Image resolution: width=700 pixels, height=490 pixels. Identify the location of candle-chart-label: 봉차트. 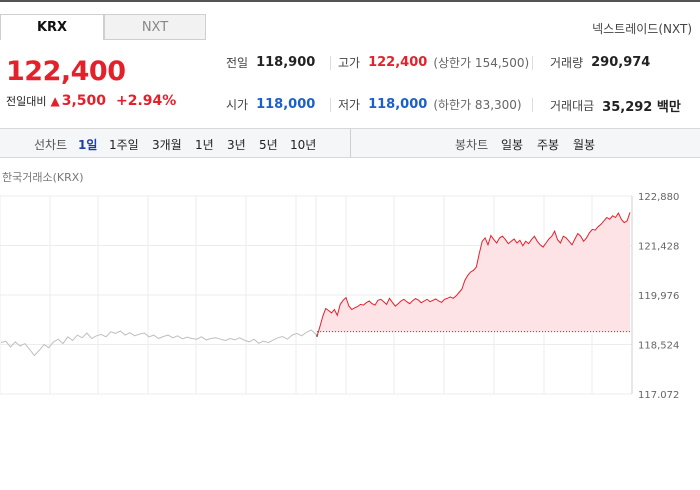
(472, 145).